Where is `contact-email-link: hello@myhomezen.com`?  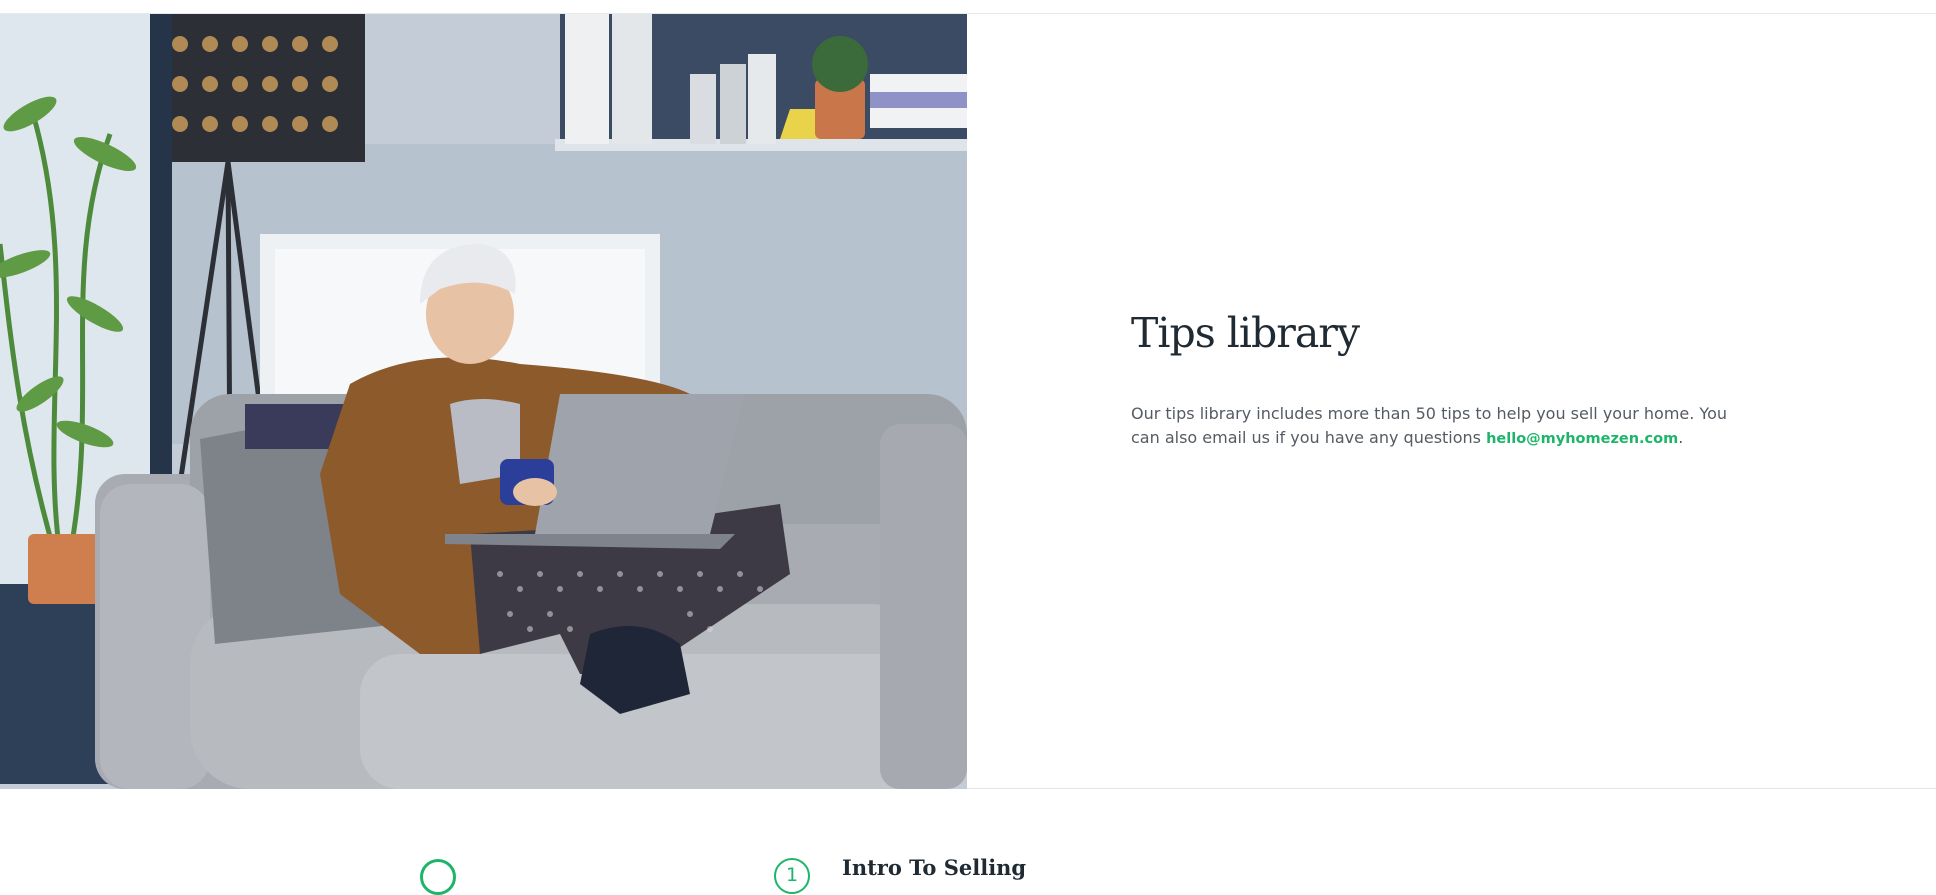
contact-email-link: hello@myhomezen.com is located at coordinates (1582, 439).